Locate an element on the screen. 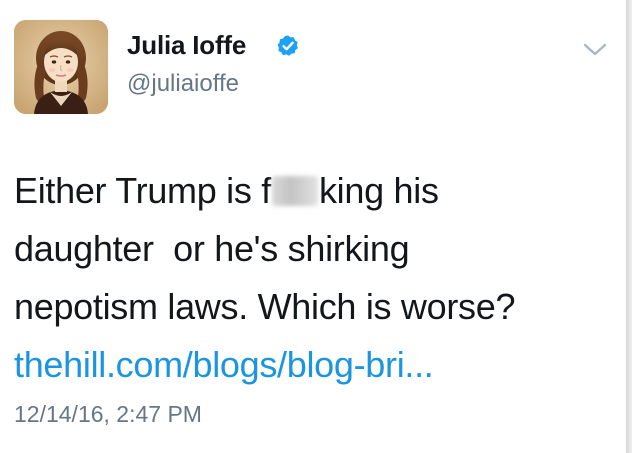 The height and width of the screenshot is (453, 632). censor-blur is located at coordinates (294, 191).